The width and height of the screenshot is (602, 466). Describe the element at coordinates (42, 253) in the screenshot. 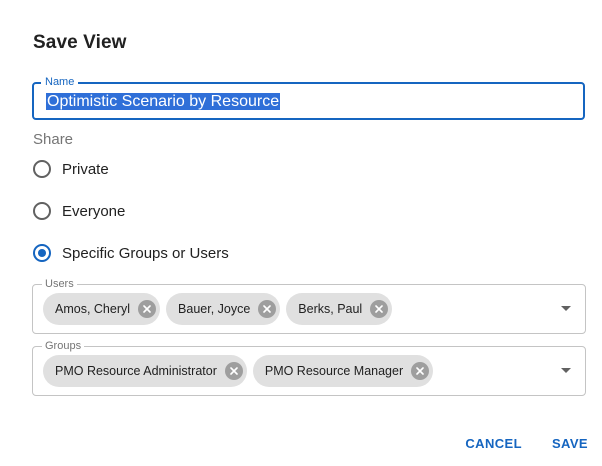

I see `radio-specific-indicator` at that location.